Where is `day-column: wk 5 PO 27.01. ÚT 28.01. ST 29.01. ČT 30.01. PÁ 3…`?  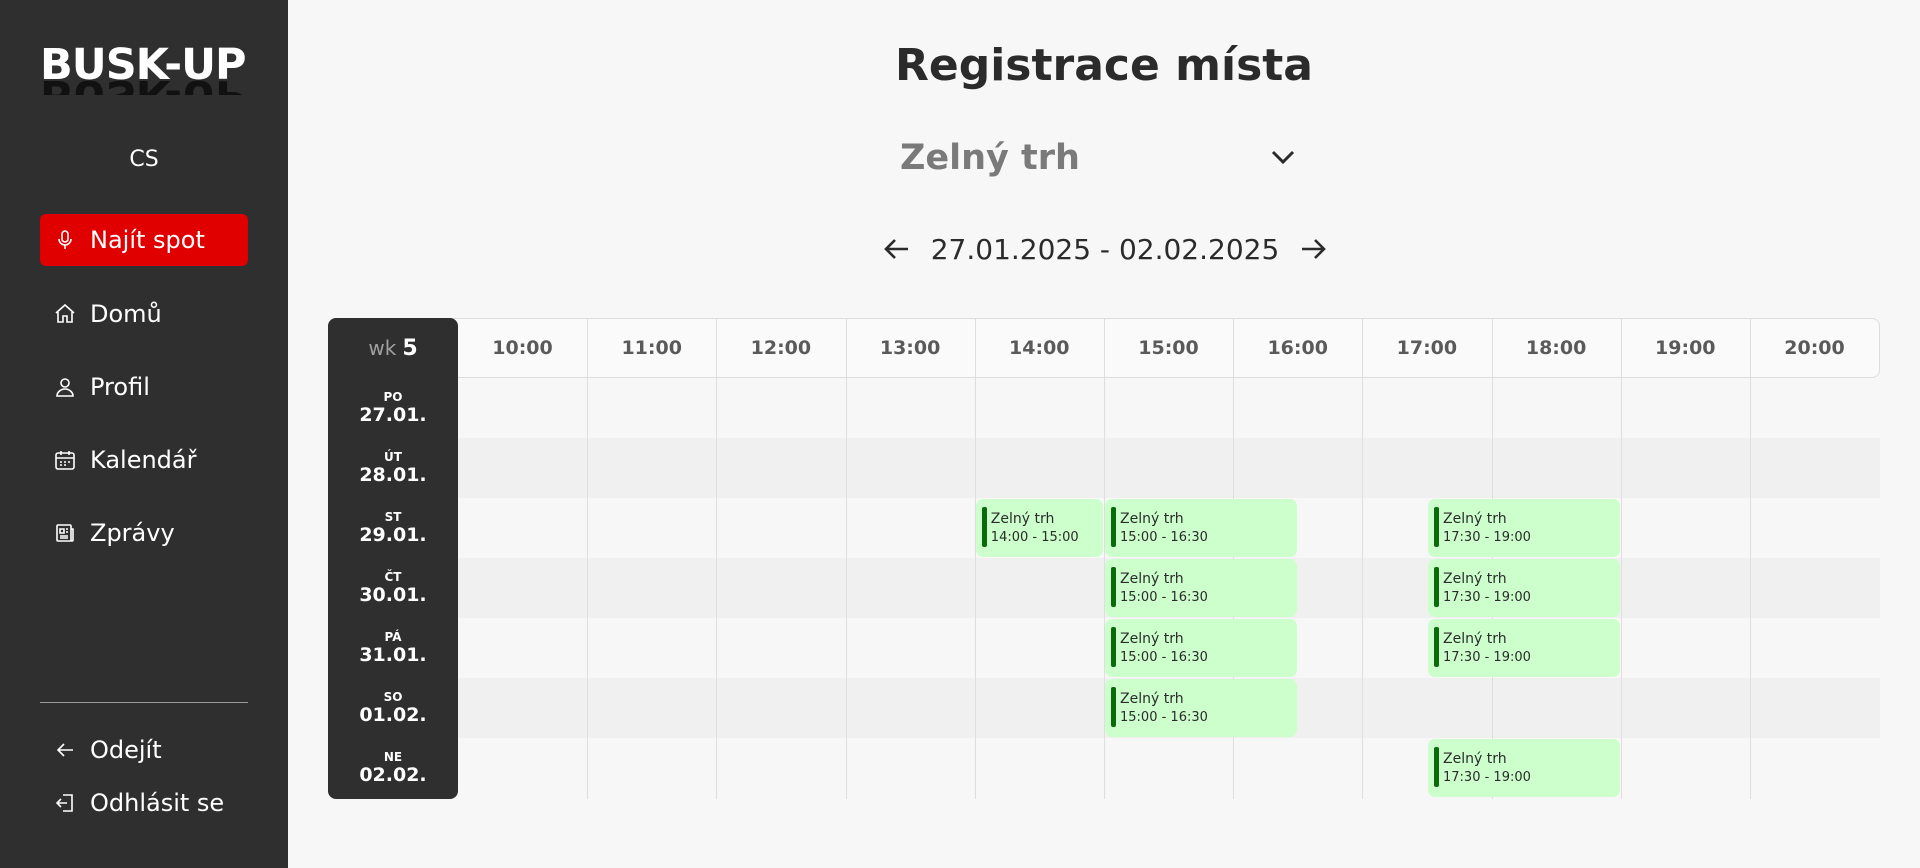
day-column: wk 5 PO 27.01. ÚT 28.01. ST 29.01. ČT 30.01. PÁ 3… is located at coordinates (393, 558).